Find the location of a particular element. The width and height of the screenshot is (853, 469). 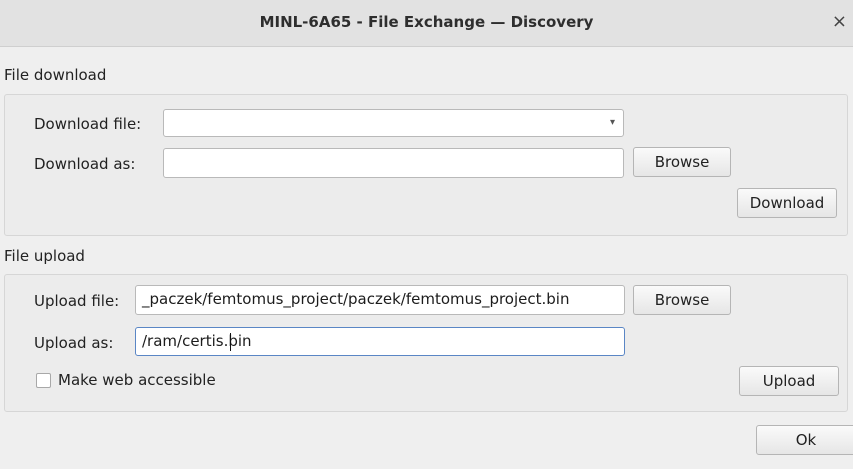

download-section-label: File download is located at coordinates (55, 75).